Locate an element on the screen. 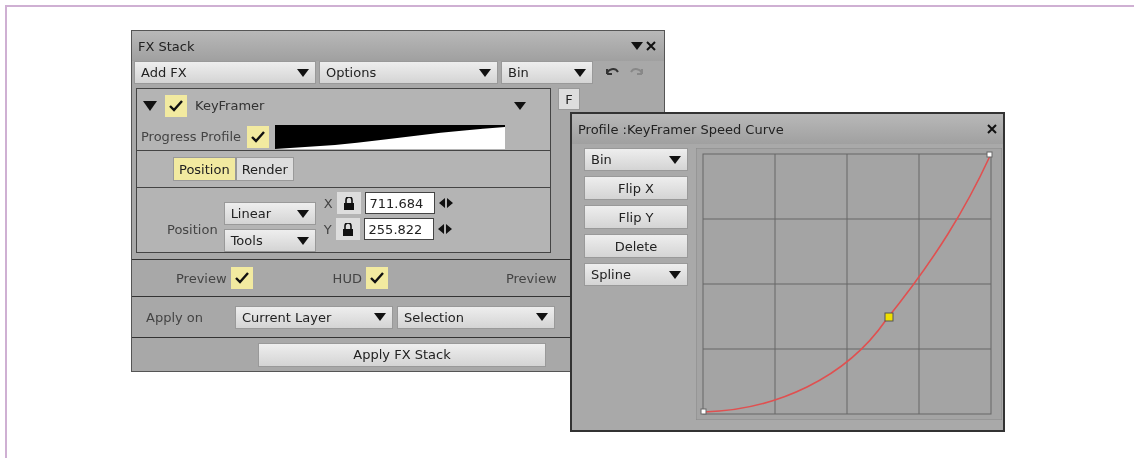 This screenshot has width=1134, height=458. number-field: 711.684 is located at coordinates (399, 203).